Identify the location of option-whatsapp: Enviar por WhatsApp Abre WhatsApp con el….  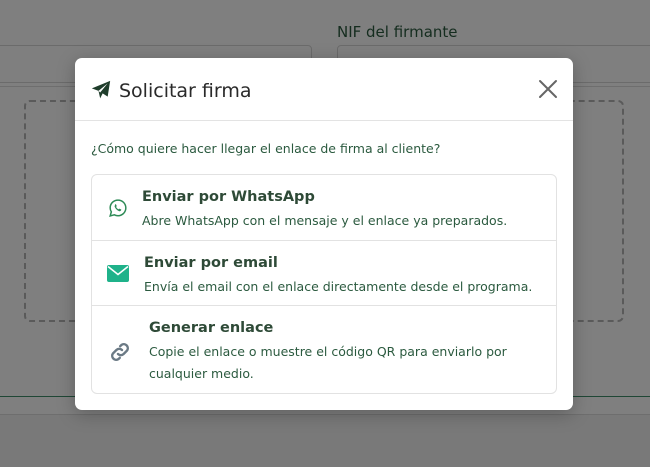
(324, 207).